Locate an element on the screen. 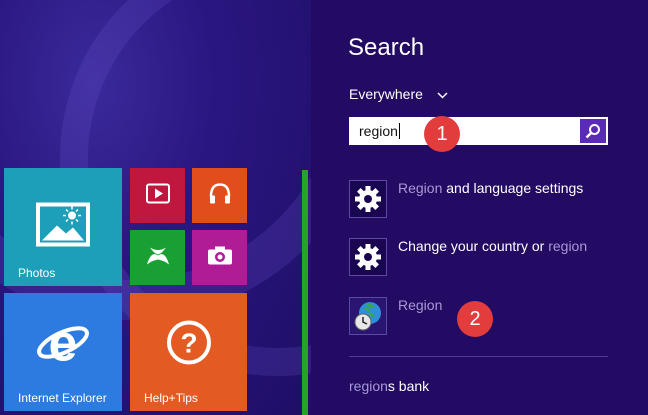  search-button is located at coordinates (593, 131).